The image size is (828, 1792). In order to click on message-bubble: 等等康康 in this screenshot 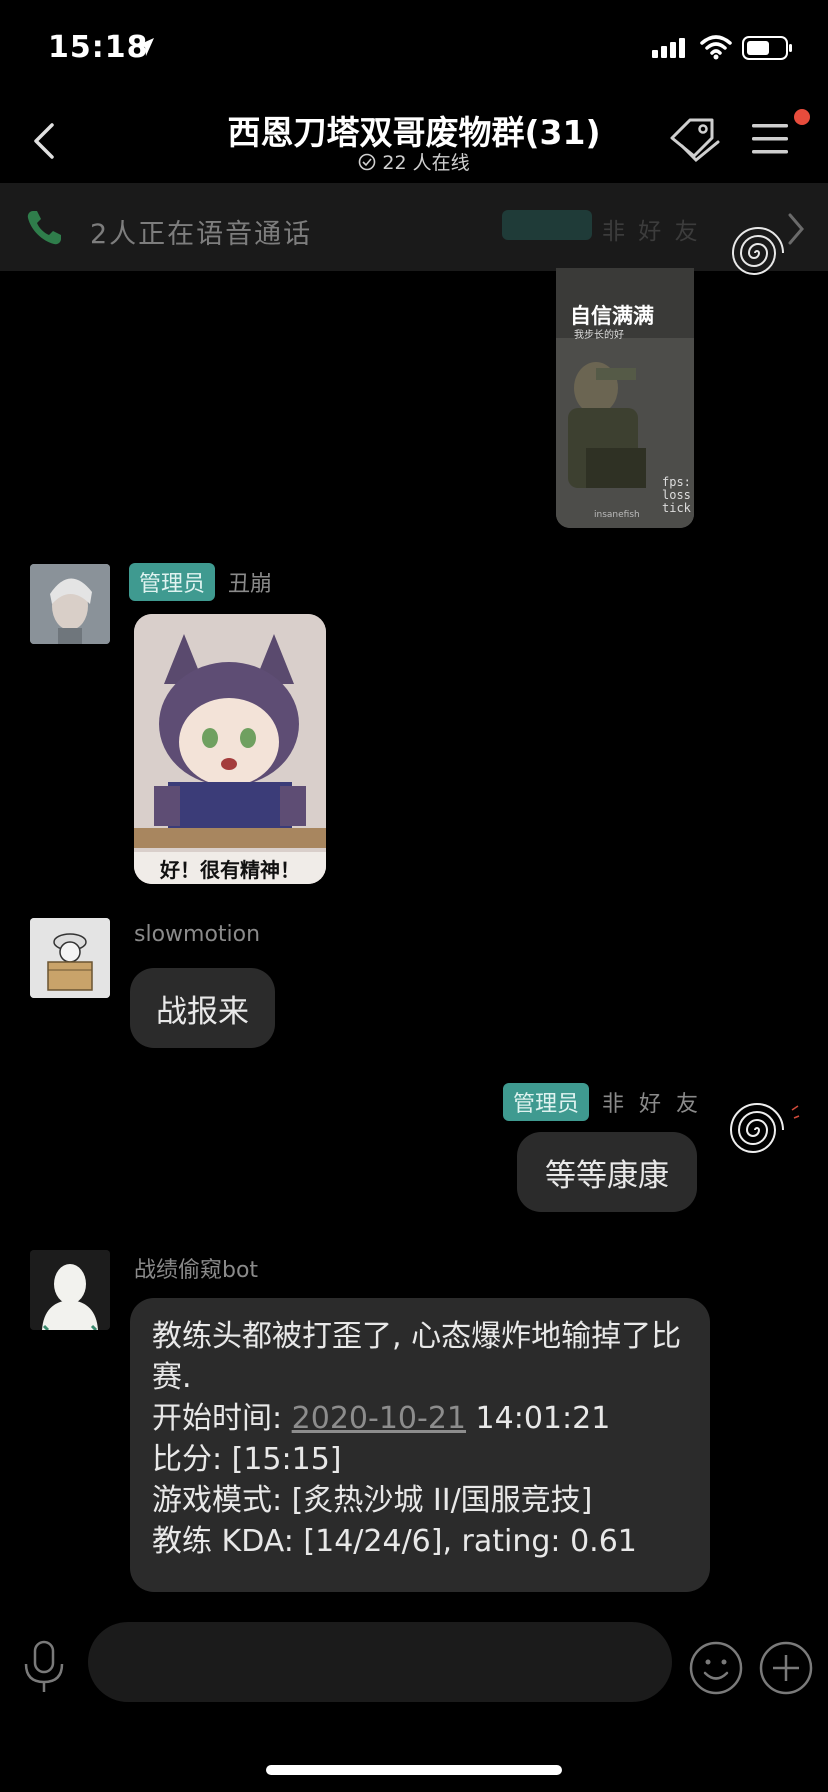, I will do `click(607, 1172)`.